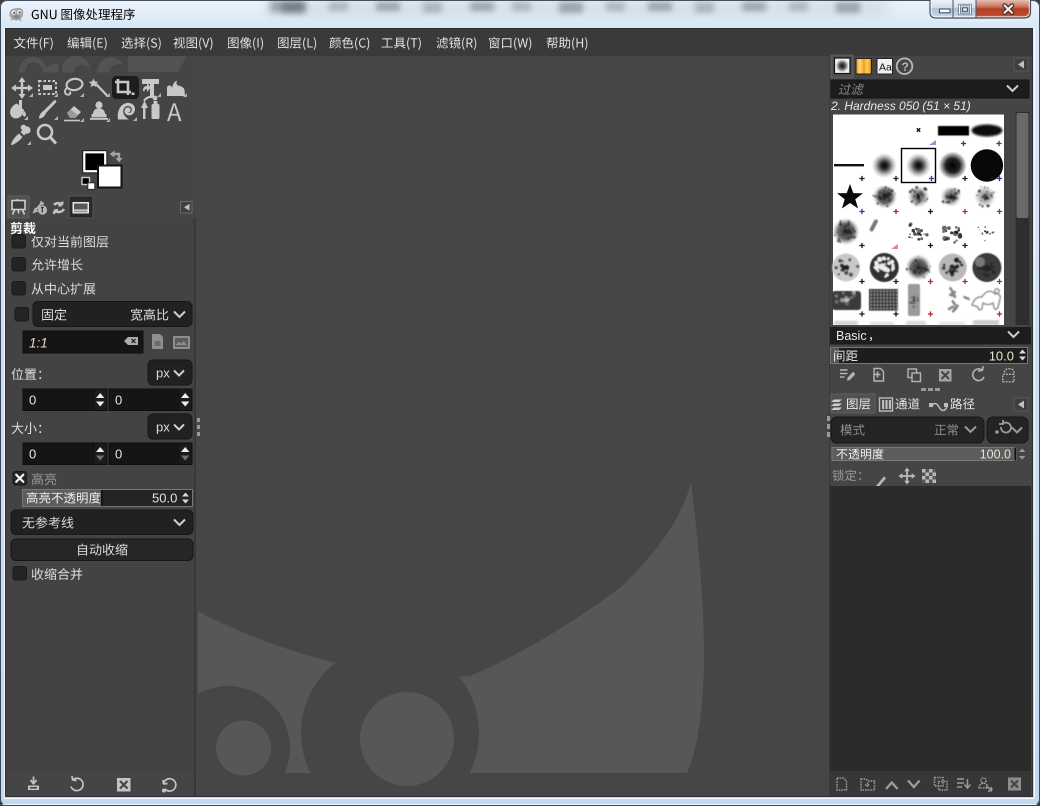  Describe the element at coordinates (995, 455) in the screenshot. I see `svg-text: 100.0` at that location.